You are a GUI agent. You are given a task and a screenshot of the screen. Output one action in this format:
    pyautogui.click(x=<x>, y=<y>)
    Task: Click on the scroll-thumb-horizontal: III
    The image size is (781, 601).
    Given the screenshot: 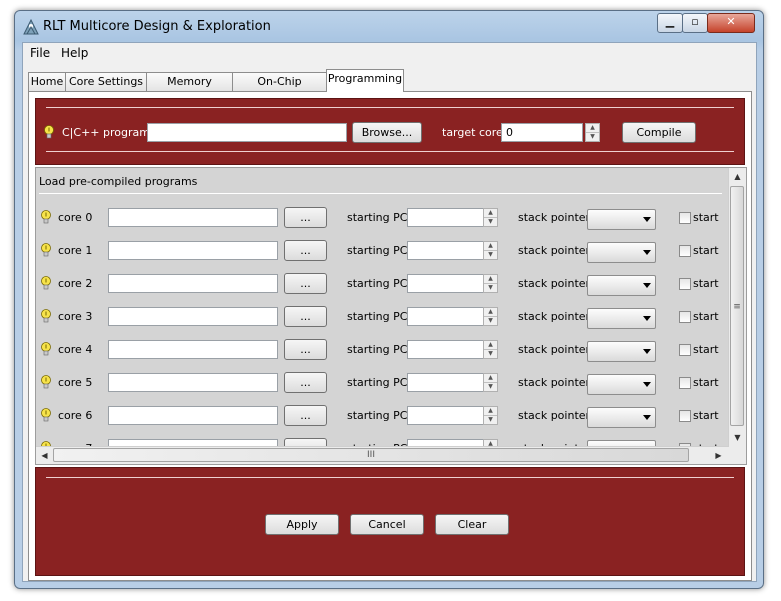 What is the action you would take?
    pyautogui.click(x=371, y=455)
    